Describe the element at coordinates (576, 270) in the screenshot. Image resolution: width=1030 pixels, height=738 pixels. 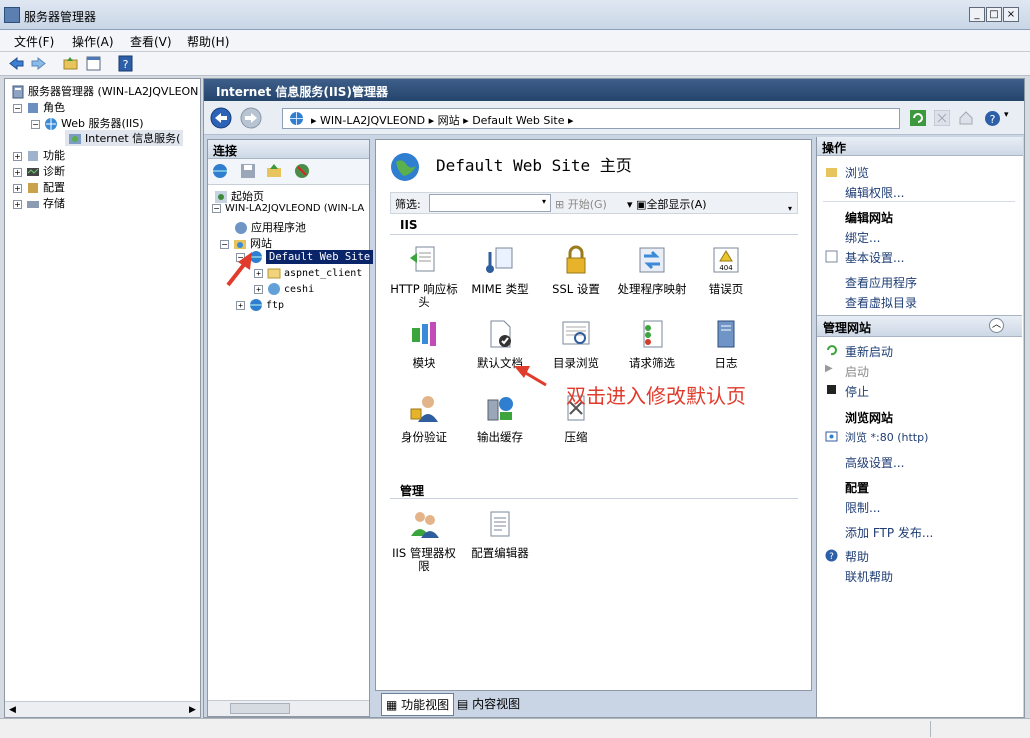
I see `feature-ssl-settings: SSL 设置` at that location.